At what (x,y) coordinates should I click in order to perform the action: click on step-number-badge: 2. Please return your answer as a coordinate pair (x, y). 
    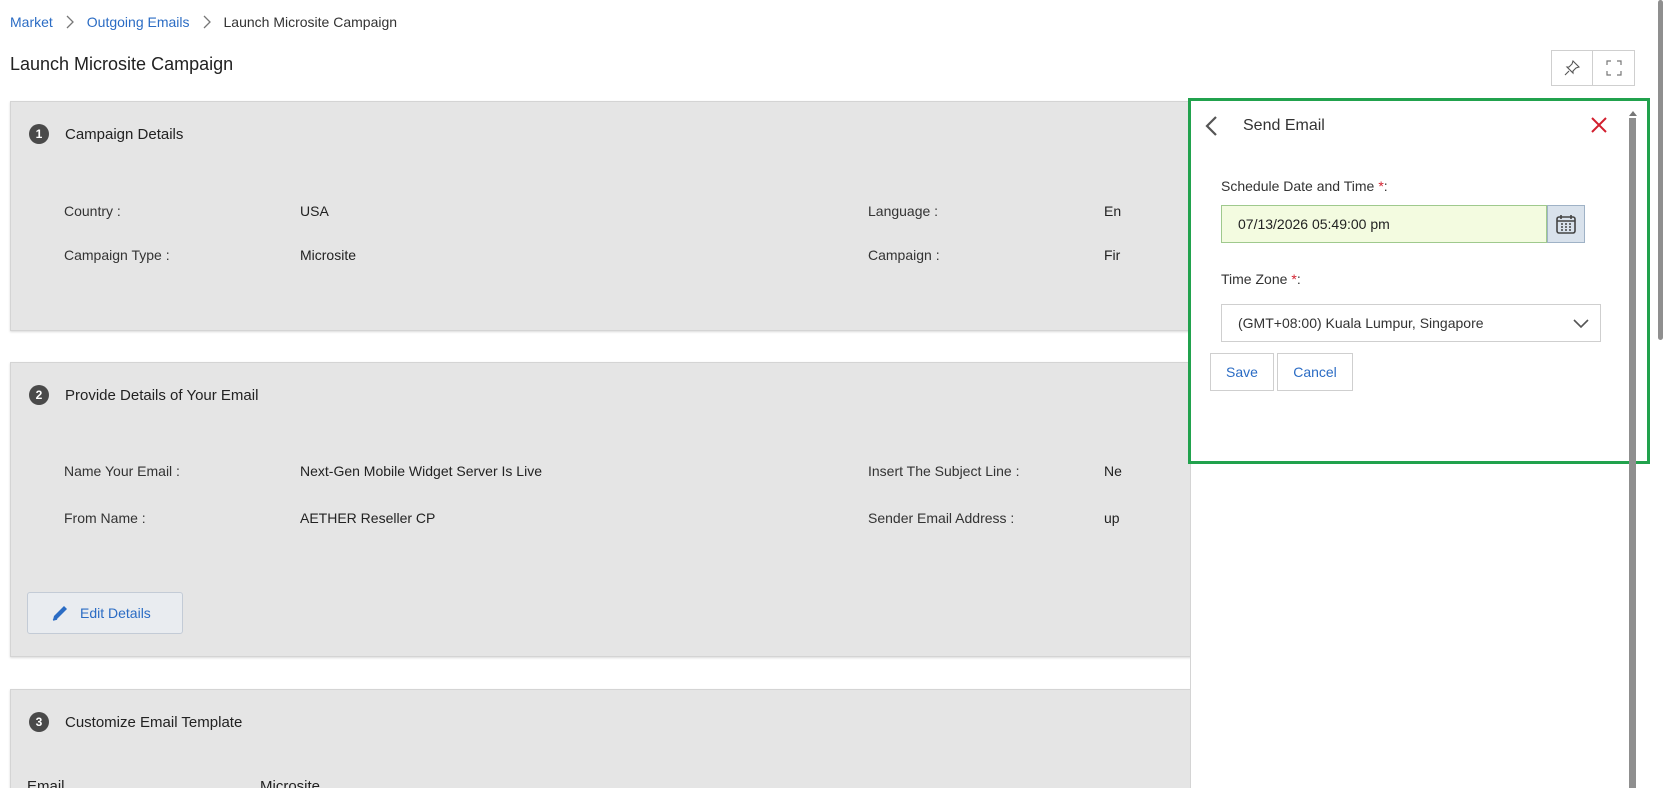
    Looking at the image, I should click on (39, 395).